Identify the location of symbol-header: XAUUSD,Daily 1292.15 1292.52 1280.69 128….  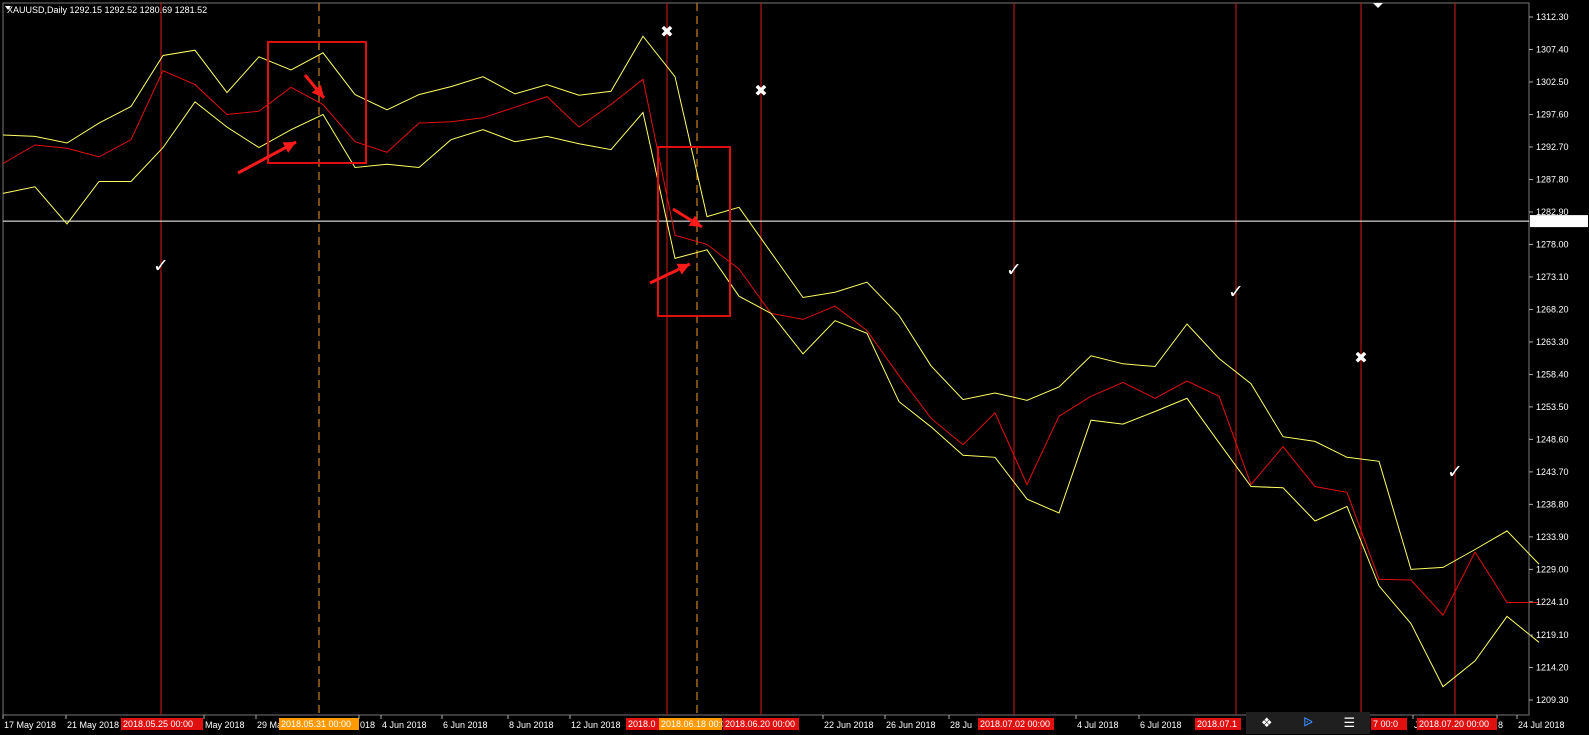
(107, 10).